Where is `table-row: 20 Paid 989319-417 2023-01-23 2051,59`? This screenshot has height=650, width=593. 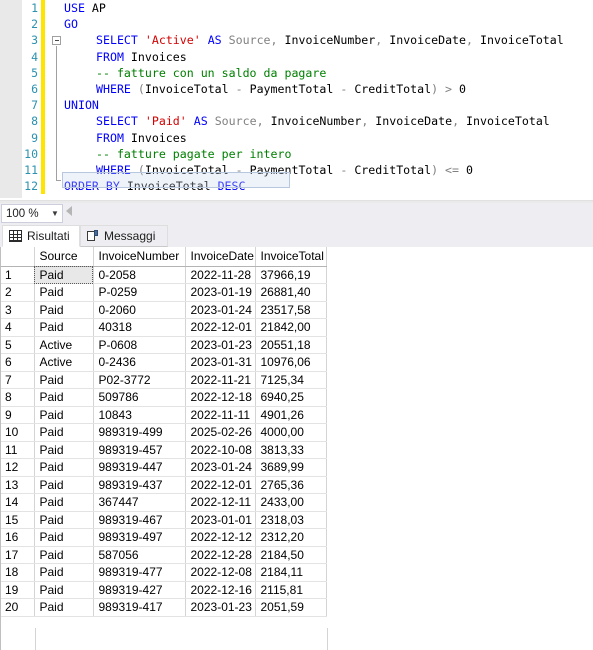 table-row: 20 Paid 989319-417 2023-01-23 2051,59 is located at coordinates (163, 607).